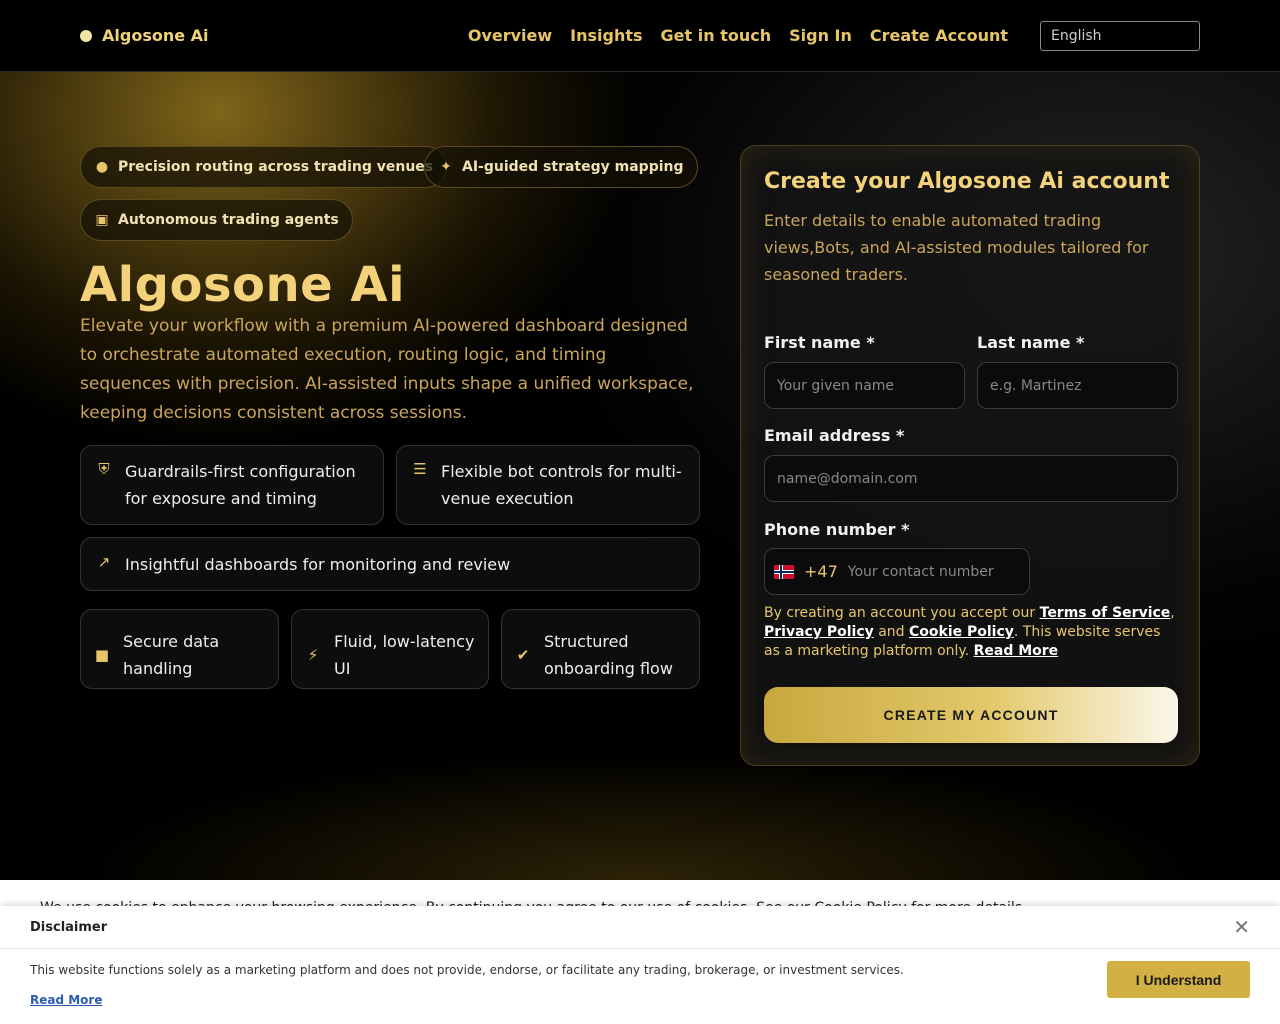 The image size is (1280, 1024). Describe the element at coordinates (243, 285) in the screenshot. I see `hero-title: Algosone Ai` at that location.